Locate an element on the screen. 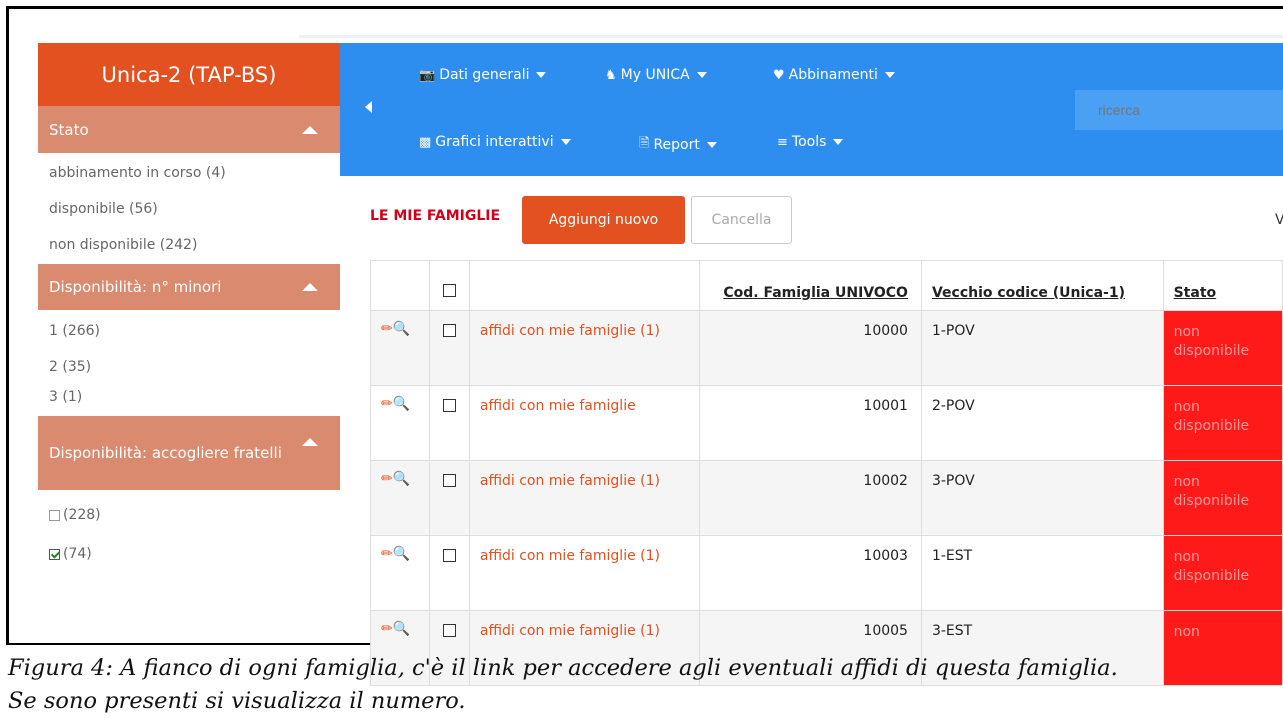 This screenshot has height=718, width=1283. column-header-status: Stato is located at coordinates (1222, 285).